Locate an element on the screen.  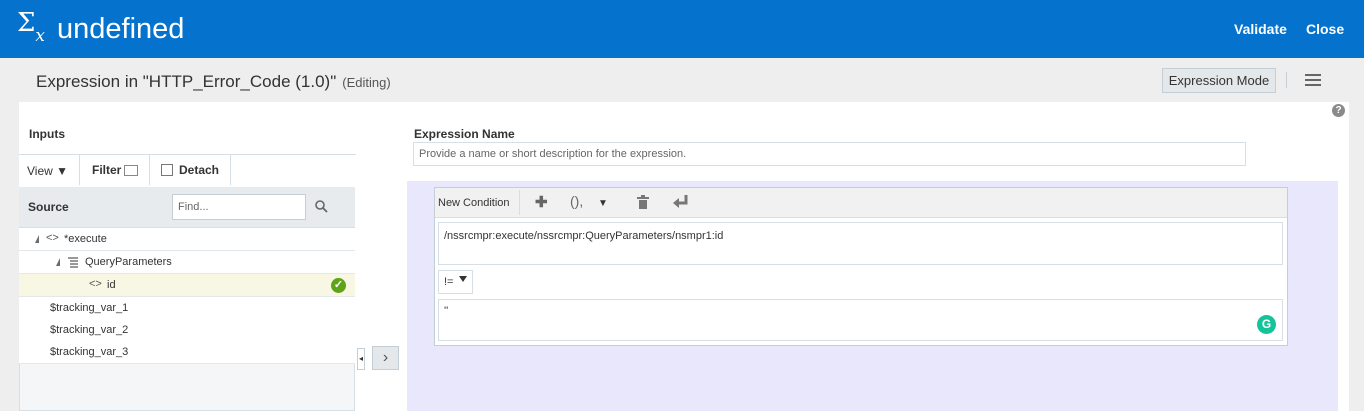
caret-down-icon is located at coordinates (463, 279).